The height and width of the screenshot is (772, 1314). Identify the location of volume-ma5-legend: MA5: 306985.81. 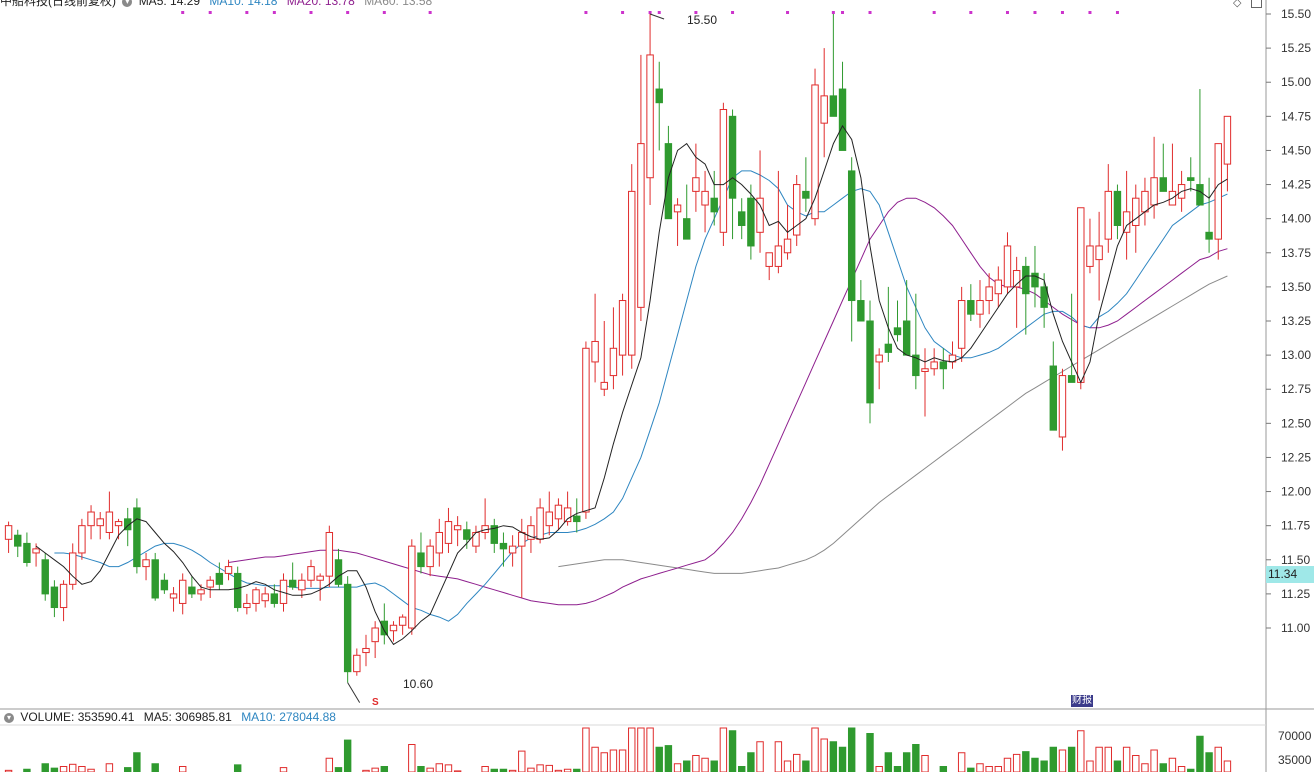
(187, 717).